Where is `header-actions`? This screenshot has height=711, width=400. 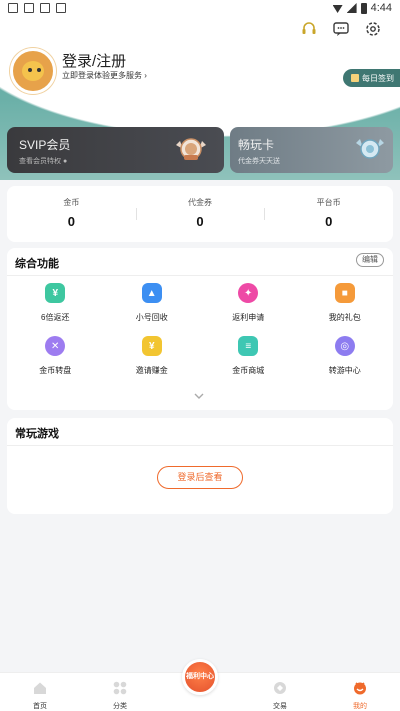
header-actions is located at coordinates (341, 29).